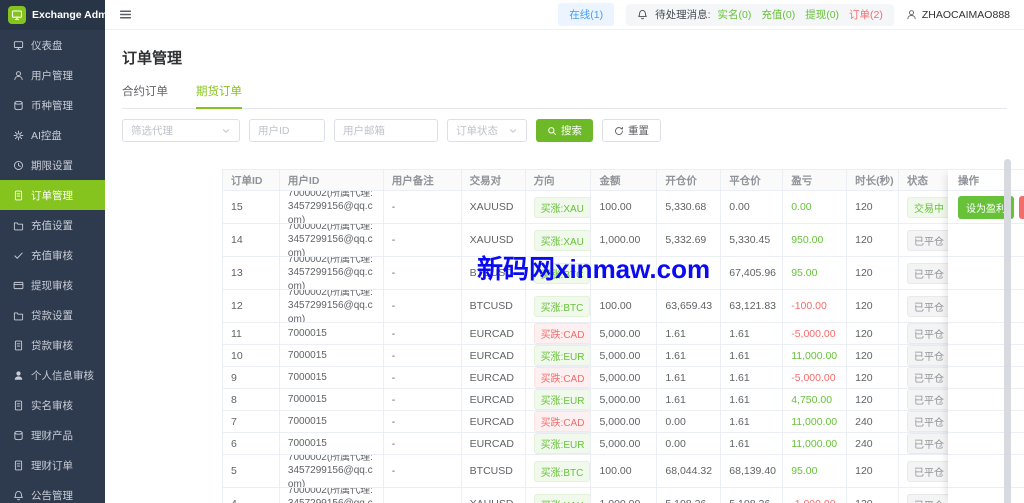 The height and width of the screenshot is (503, 1024). I want to click on sidebar-item-ai-control: AI控盘, so click(52, 135).